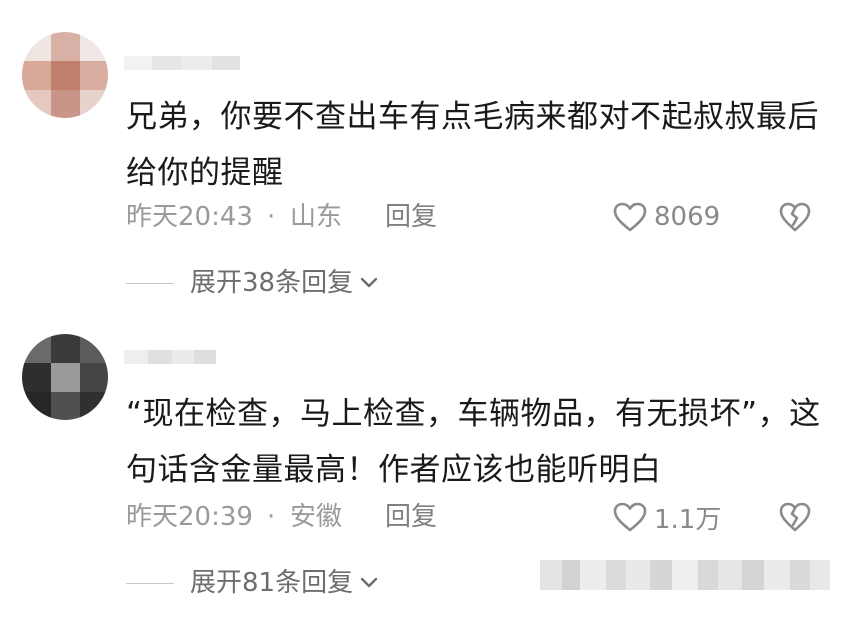  I want to click on expand-replies-button: 展开38条回复, so click(252, 283).